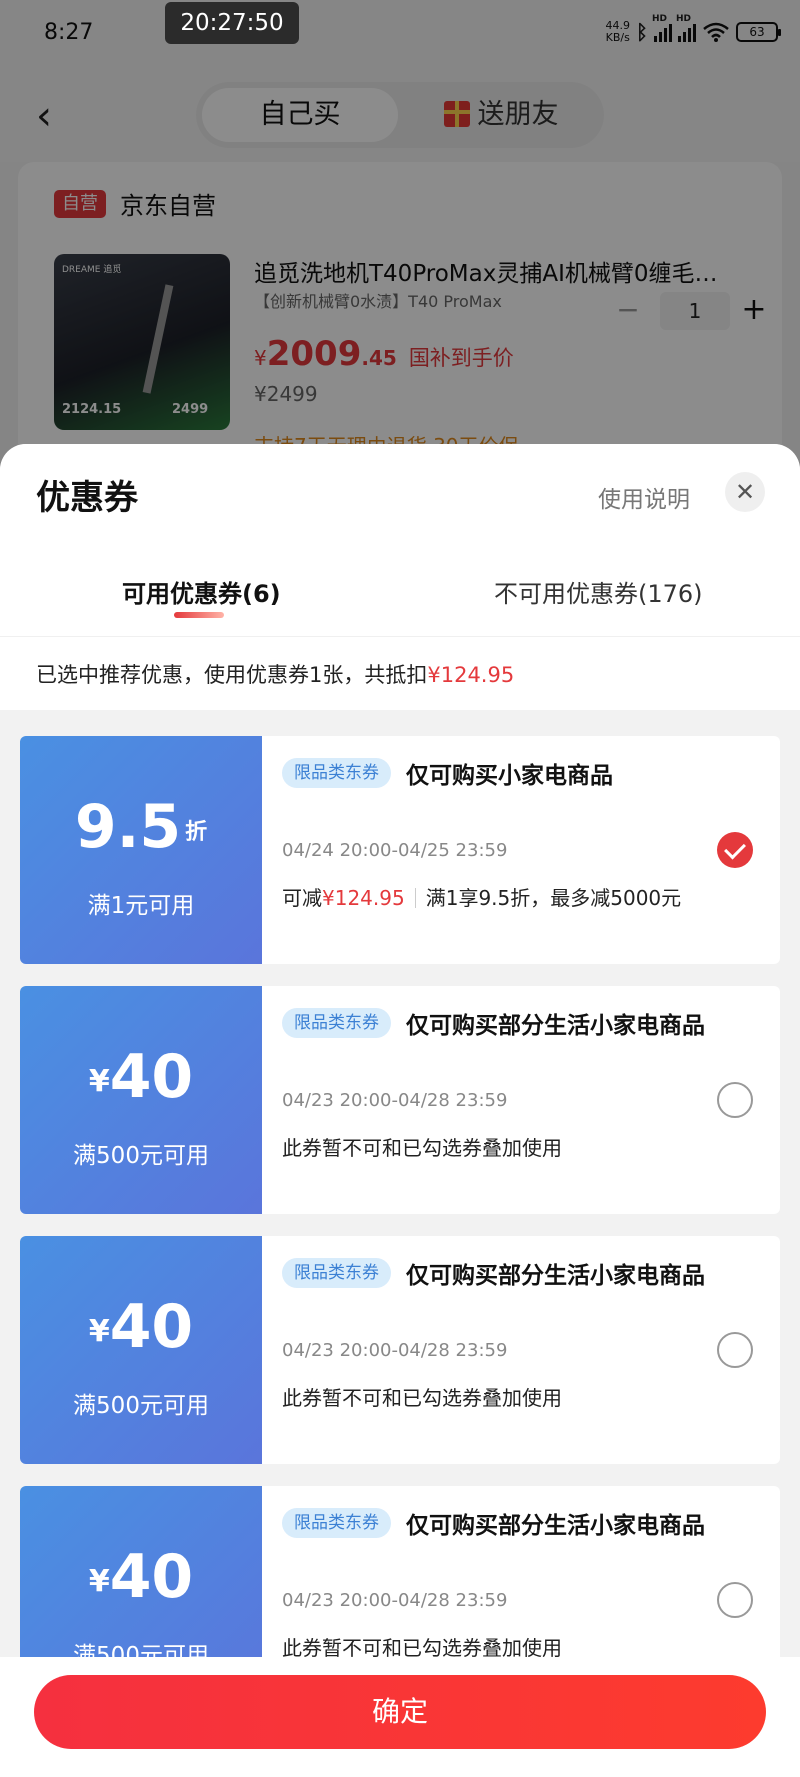  I want to click on confirm-button: 确定, so click(400, 1712).